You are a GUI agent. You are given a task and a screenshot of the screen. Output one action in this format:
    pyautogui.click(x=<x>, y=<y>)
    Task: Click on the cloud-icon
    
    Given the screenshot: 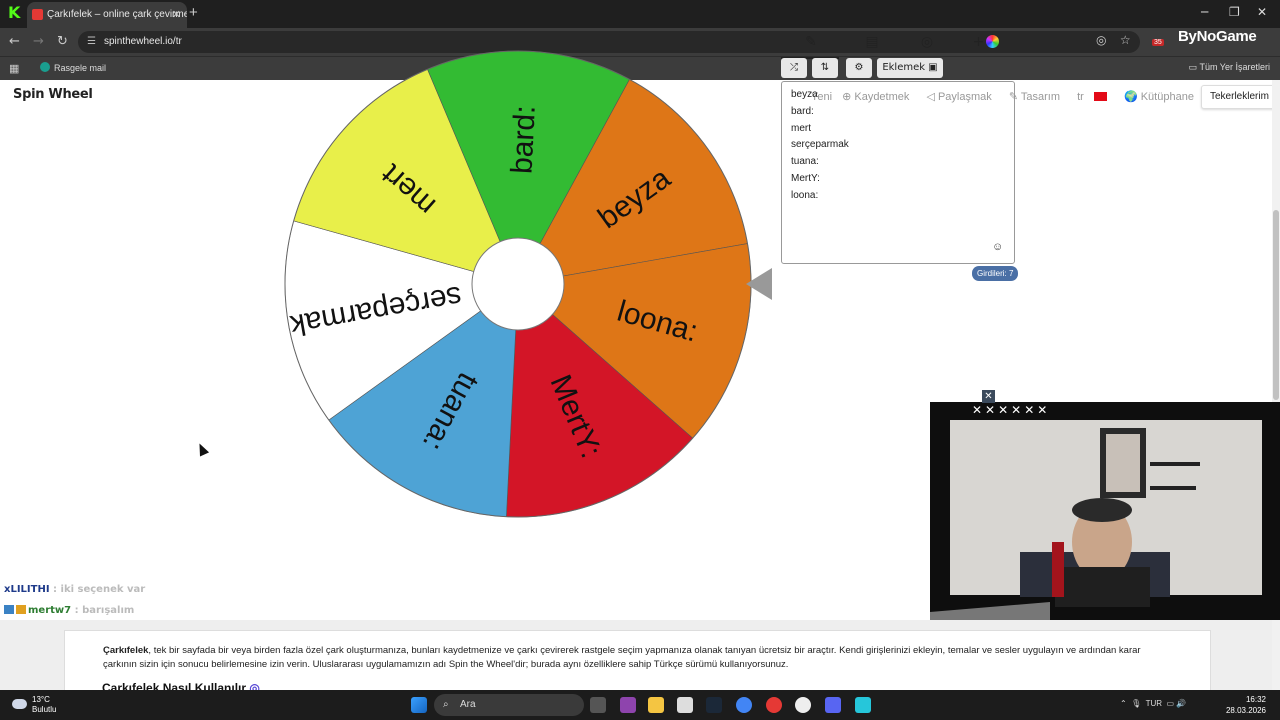 What is the action you would take?
    pyautogui.click(x=19, y=704)
    